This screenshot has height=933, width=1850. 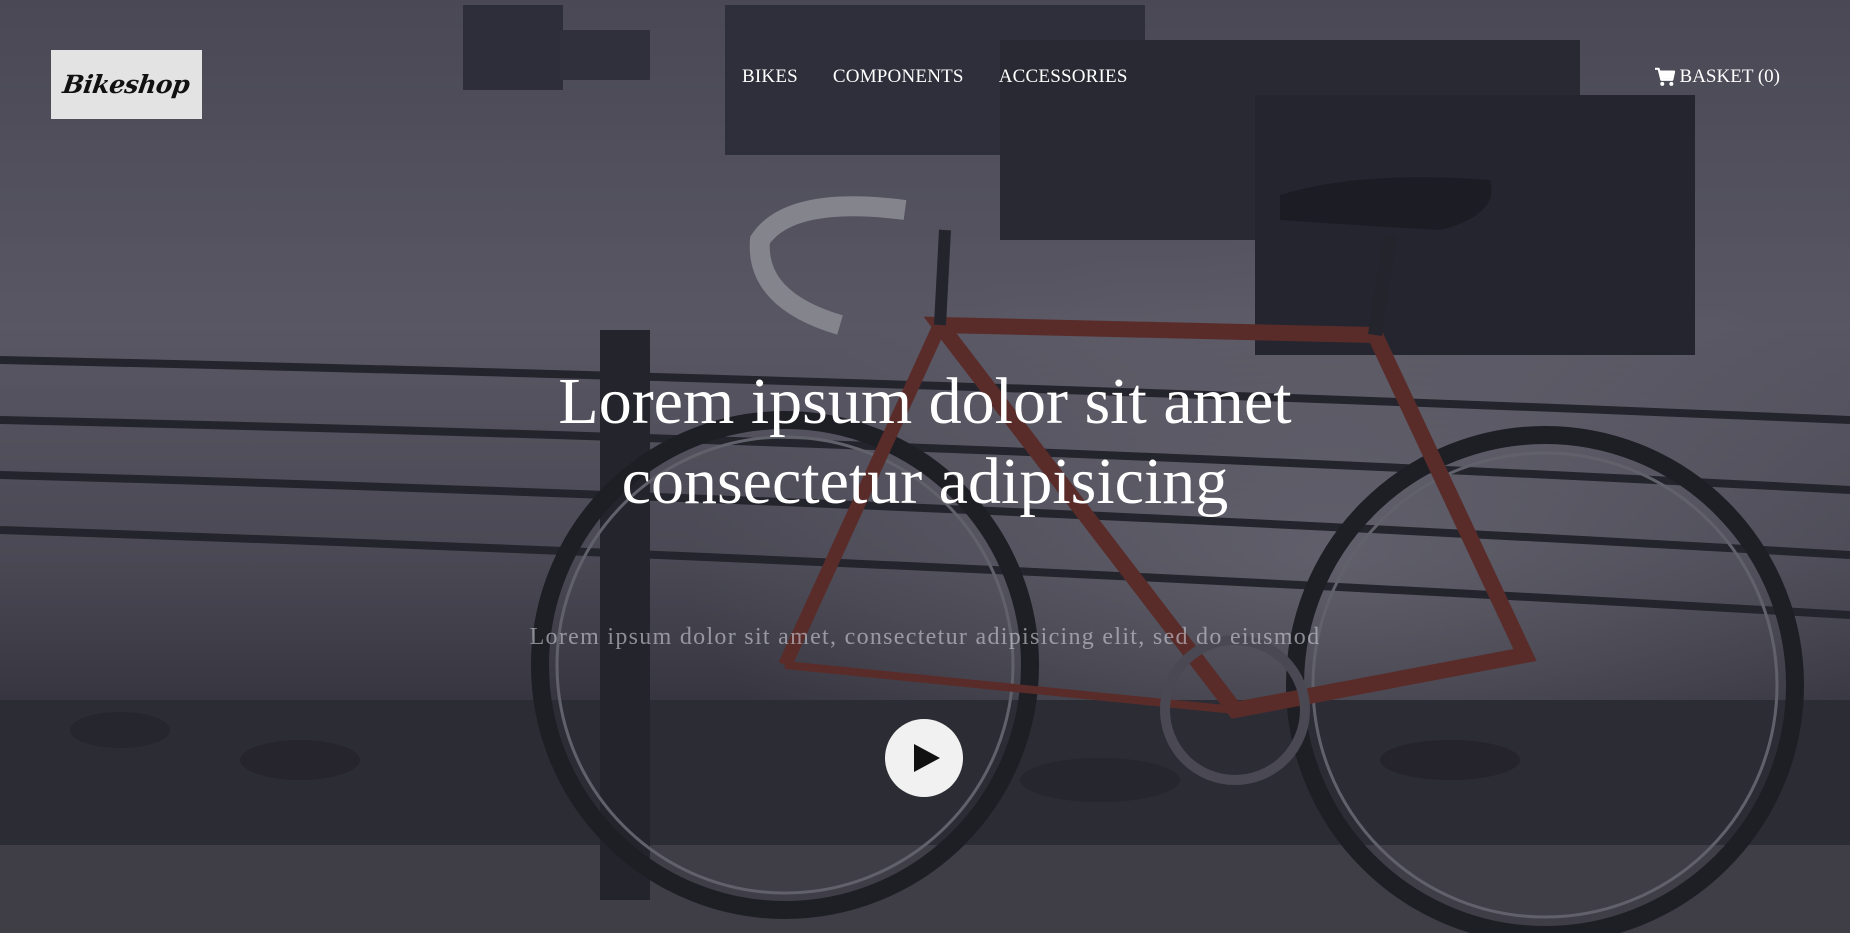 I want to click on hero-headline-line-1: Lorem ipsum dolor sit amet, so click(x=925, y=401).